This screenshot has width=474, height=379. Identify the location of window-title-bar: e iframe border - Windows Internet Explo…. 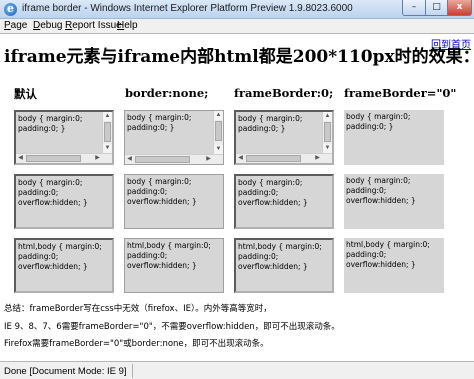
(237, 9).